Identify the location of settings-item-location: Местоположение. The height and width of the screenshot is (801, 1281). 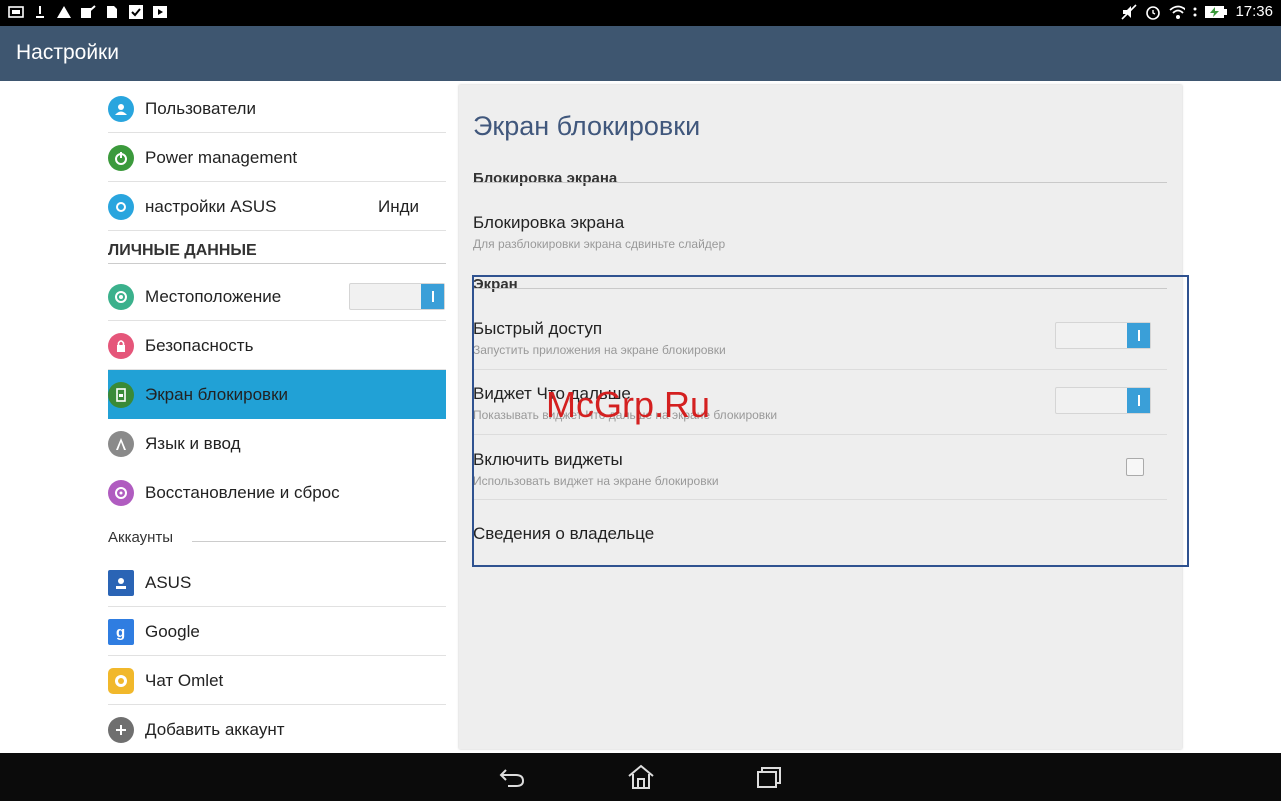
(277, 296).